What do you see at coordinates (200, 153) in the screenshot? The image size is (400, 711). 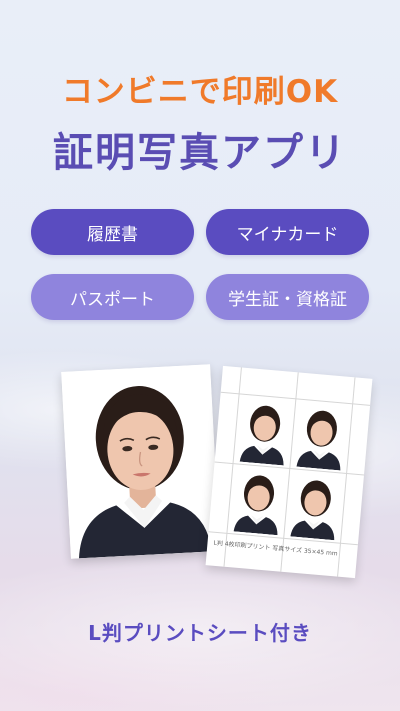 I see `headline-app-title: 証明写真アプリ` at bounding box center [200, 153].